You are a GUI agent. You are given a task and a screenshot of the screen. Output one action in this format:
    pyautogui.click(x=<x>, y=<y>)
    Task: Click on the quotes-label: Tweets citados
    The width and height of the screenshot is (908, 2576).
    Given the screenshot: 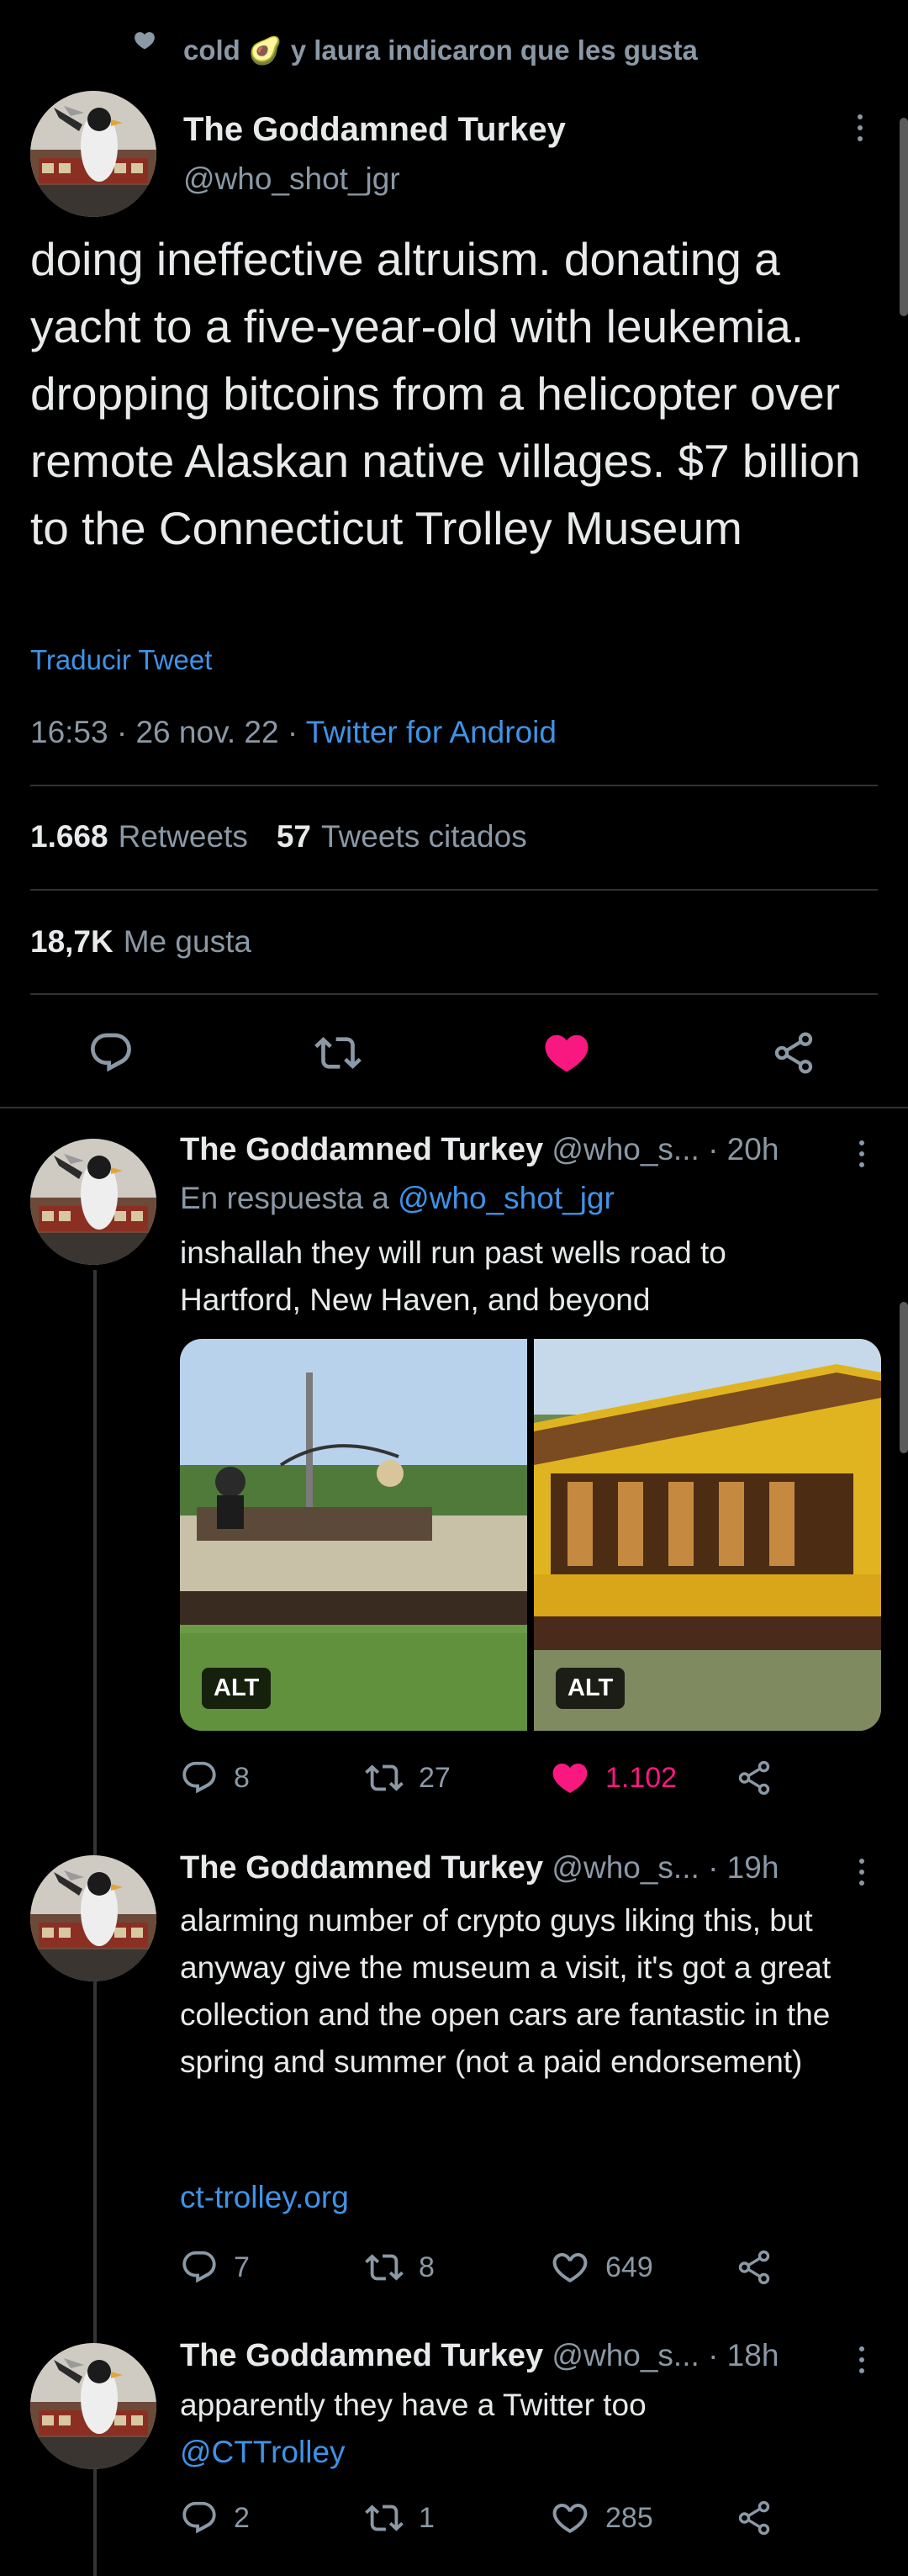 What is the action you would take?
    pyautogui.click(x=423, y=836)
    